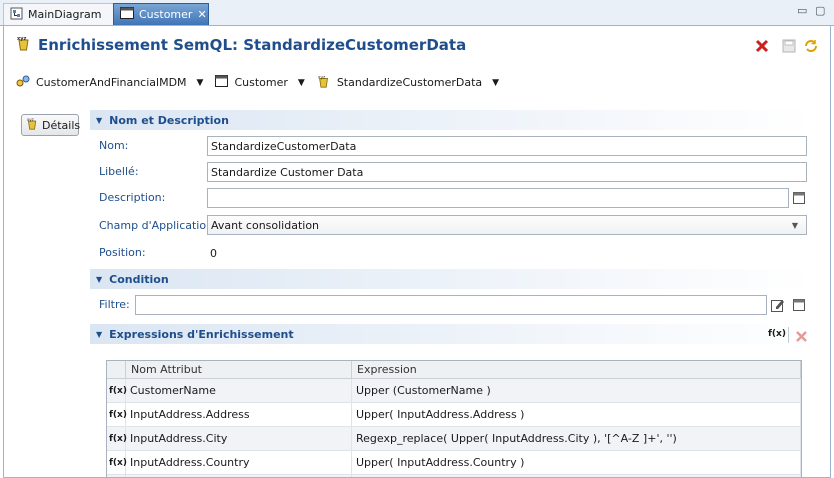 The width and height of the screenshot is (834, 478). Describe the element at coordinates (576, 414) in the screenshot. I see `expression-cell: Upper( InputAddress.Address )` at that location.